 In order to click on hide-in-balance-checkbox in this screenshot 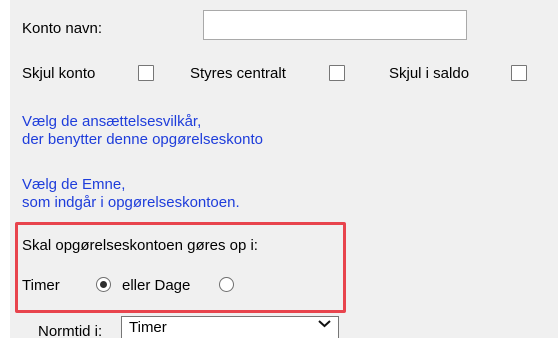, I will do `click(519, 73)`.